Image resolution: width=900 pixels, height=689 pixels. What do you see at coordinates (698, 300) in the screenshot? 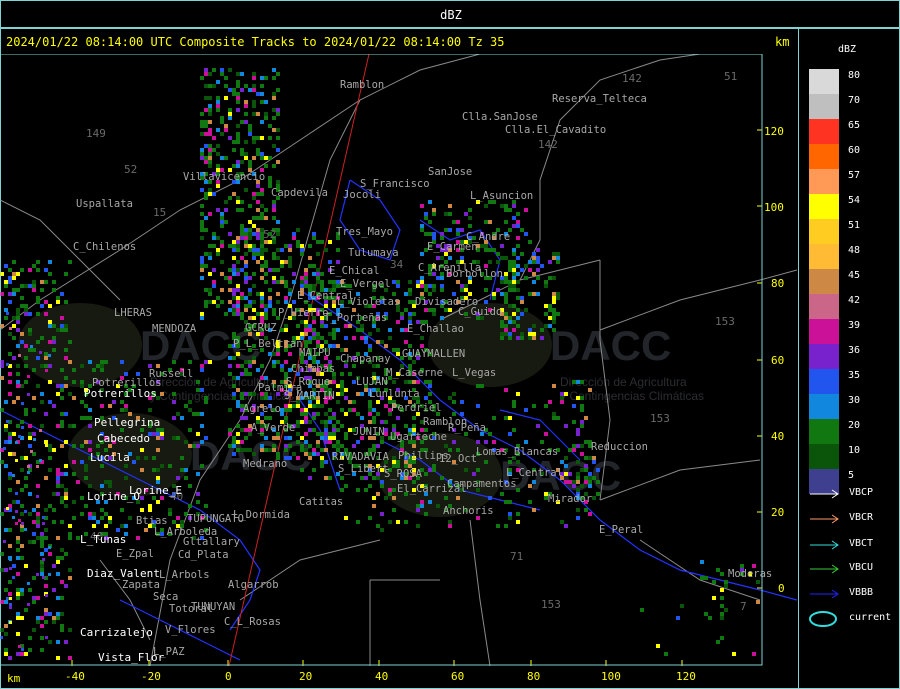
I see `boundary-line` at bounding box center [698, 300].